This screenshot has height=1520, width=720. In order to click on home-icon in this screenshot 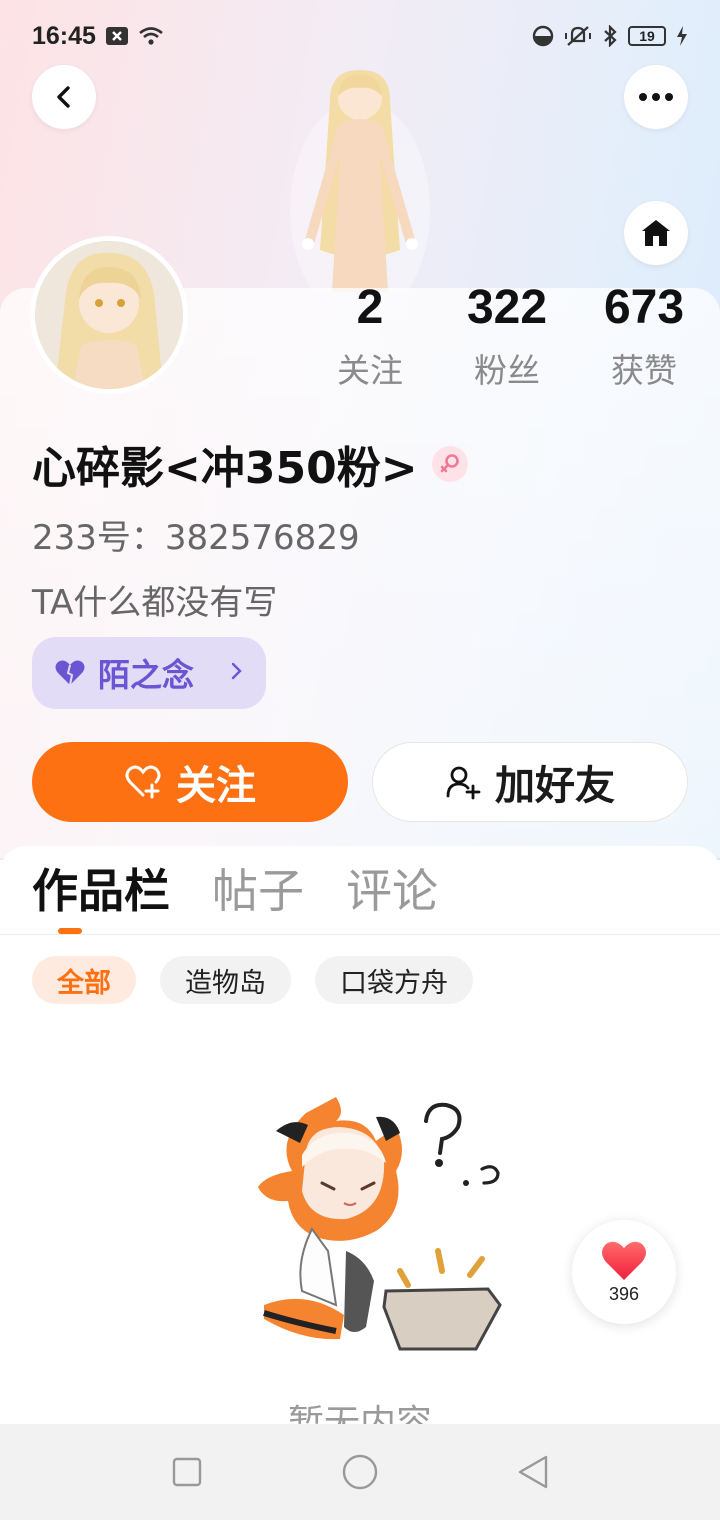, I will do `click(656, 233)`.